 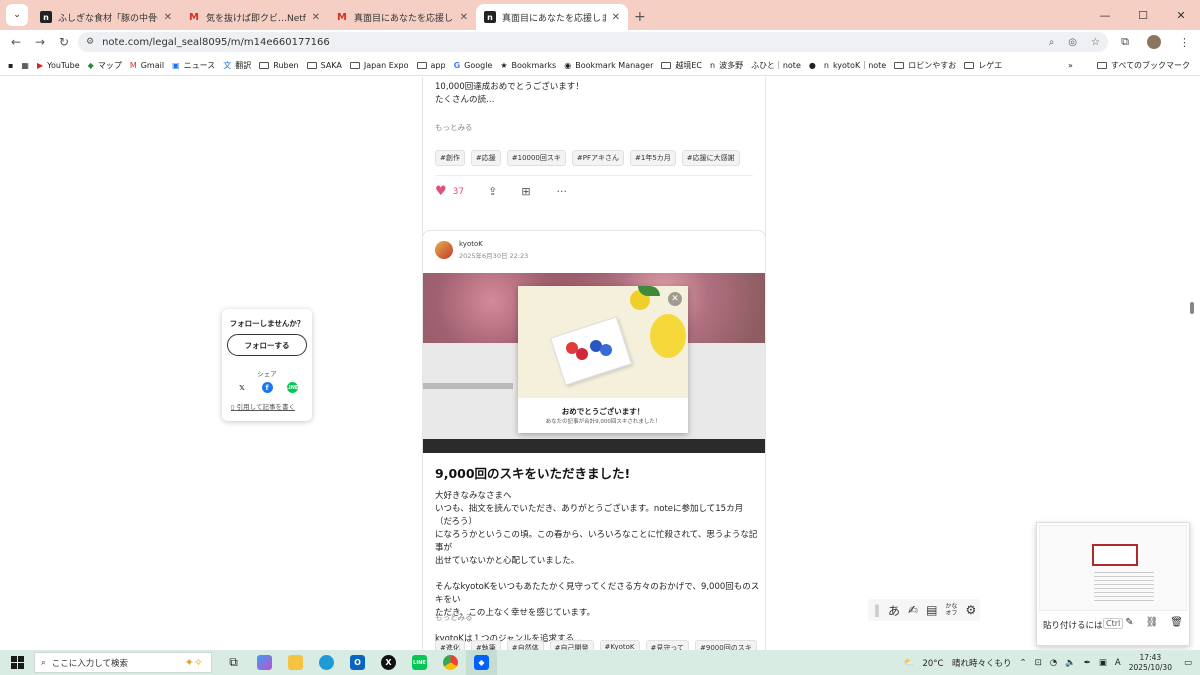 What do you see at coordinates (525, 191) in the screenshot?
I see `magazine-add-icon: ⊞` at bounding box center [525, 191].